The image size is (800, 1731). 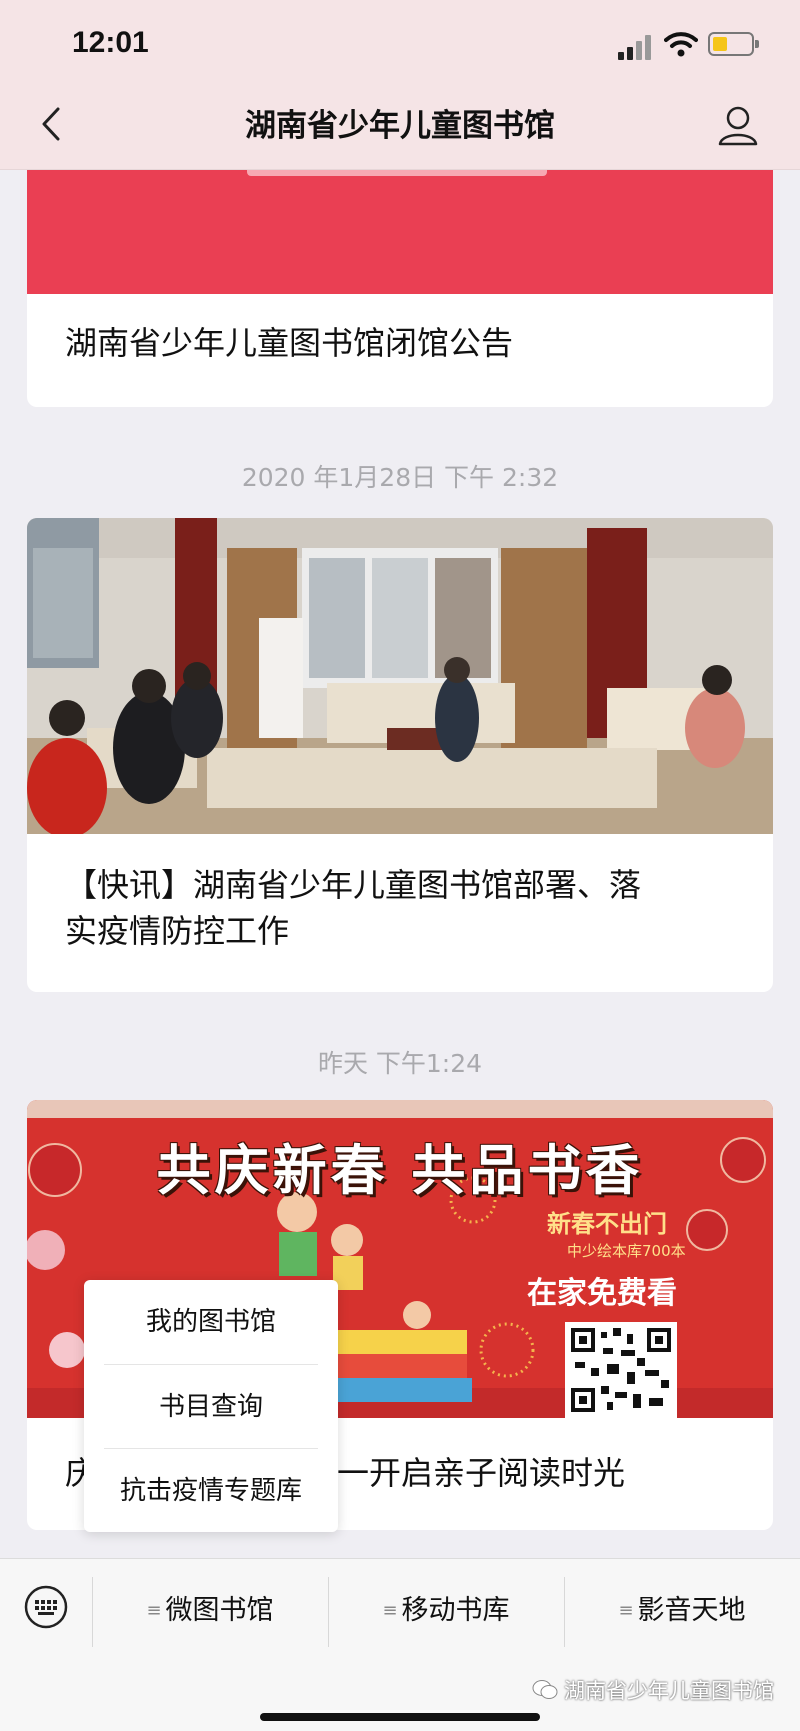 I want to click on menu-tab-micro-library: ≡ 微图书馆, so click(x=210, y=1611).